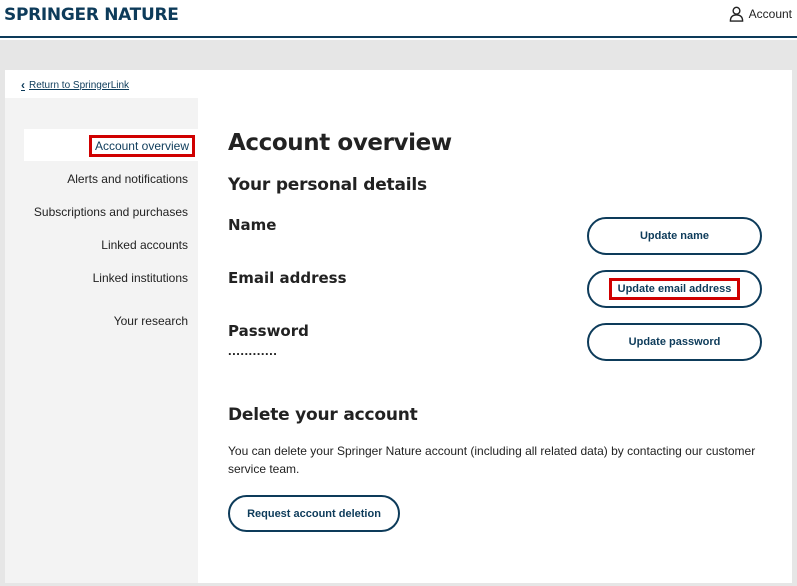 Image resolution: width=797 pixels, height=586 pixels. Describe the element at coordinates (268, 331) in the screenshot. I see `password-label: Password` at that location.